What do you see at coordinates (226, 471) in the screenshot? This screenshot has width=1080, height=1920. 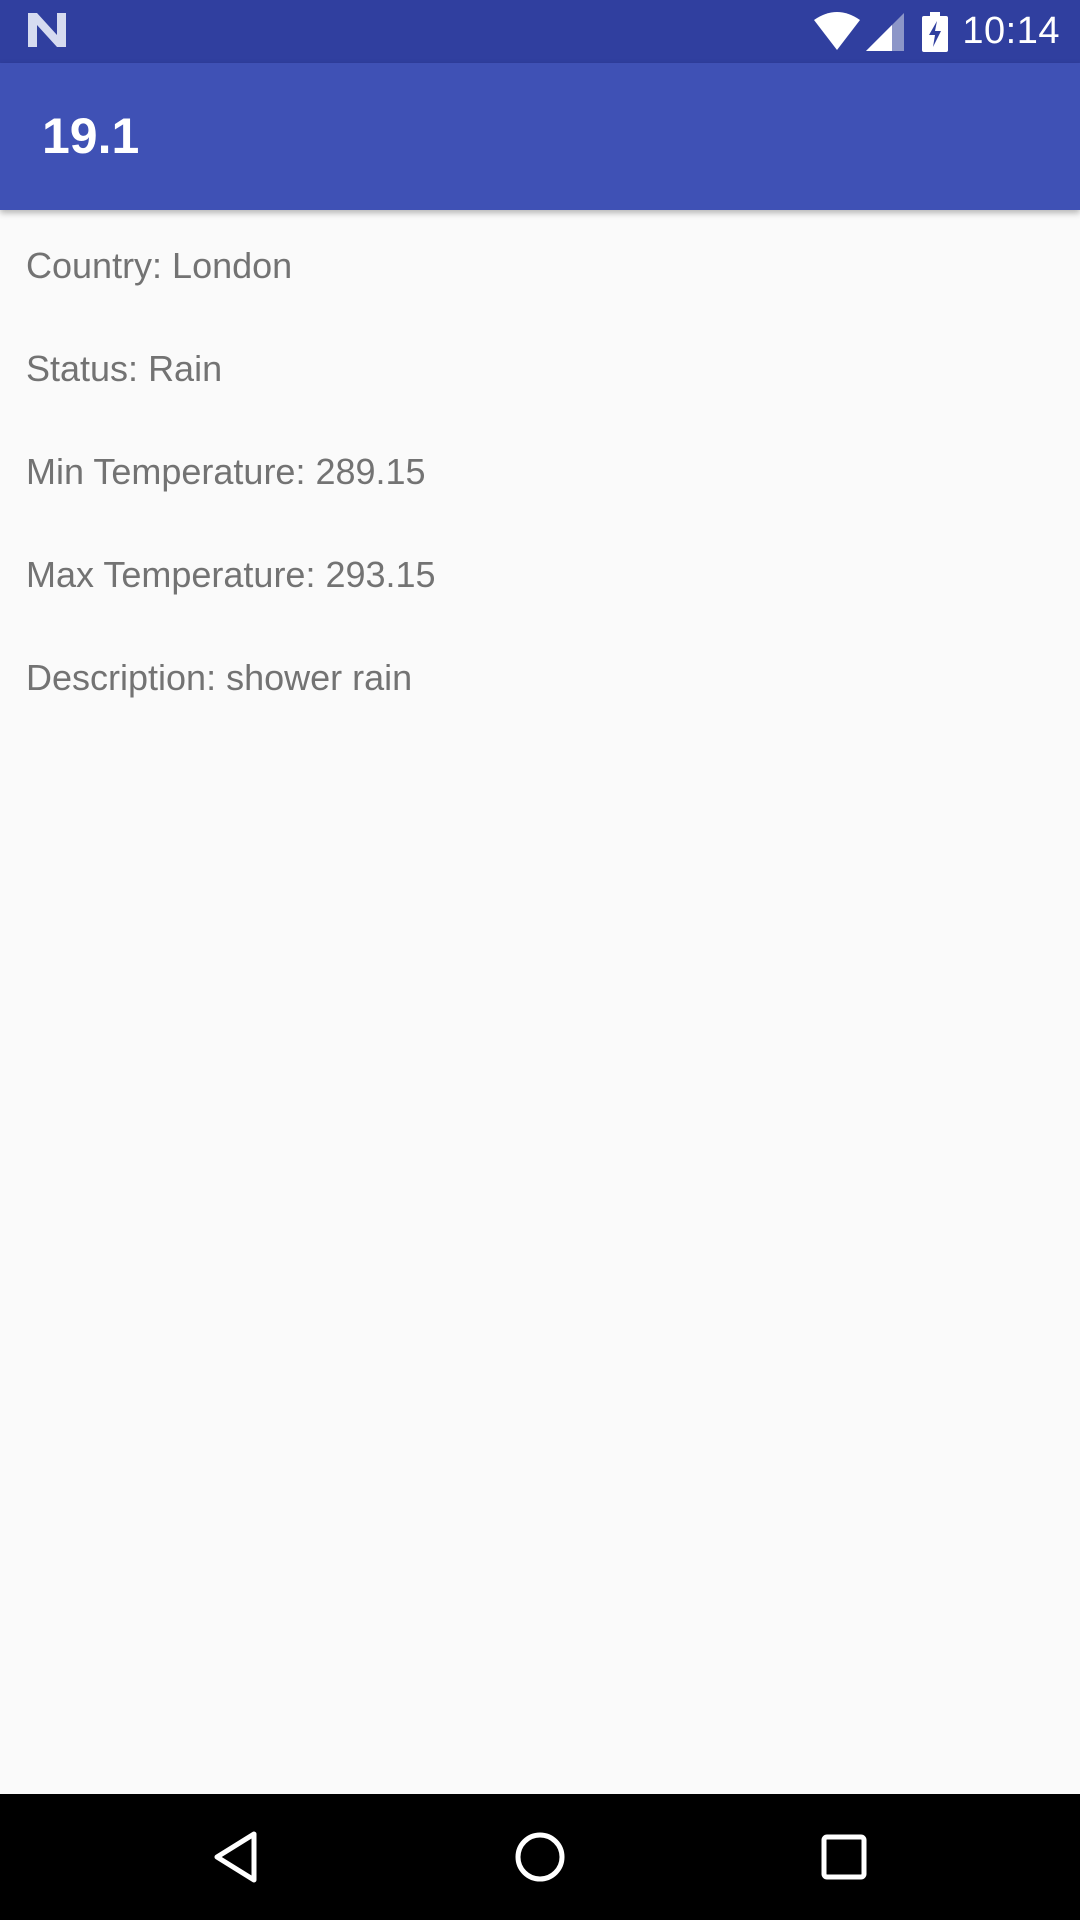 I see `min-temperature-text: Min Temperature: 289.15` at bounding box center [226, 471].